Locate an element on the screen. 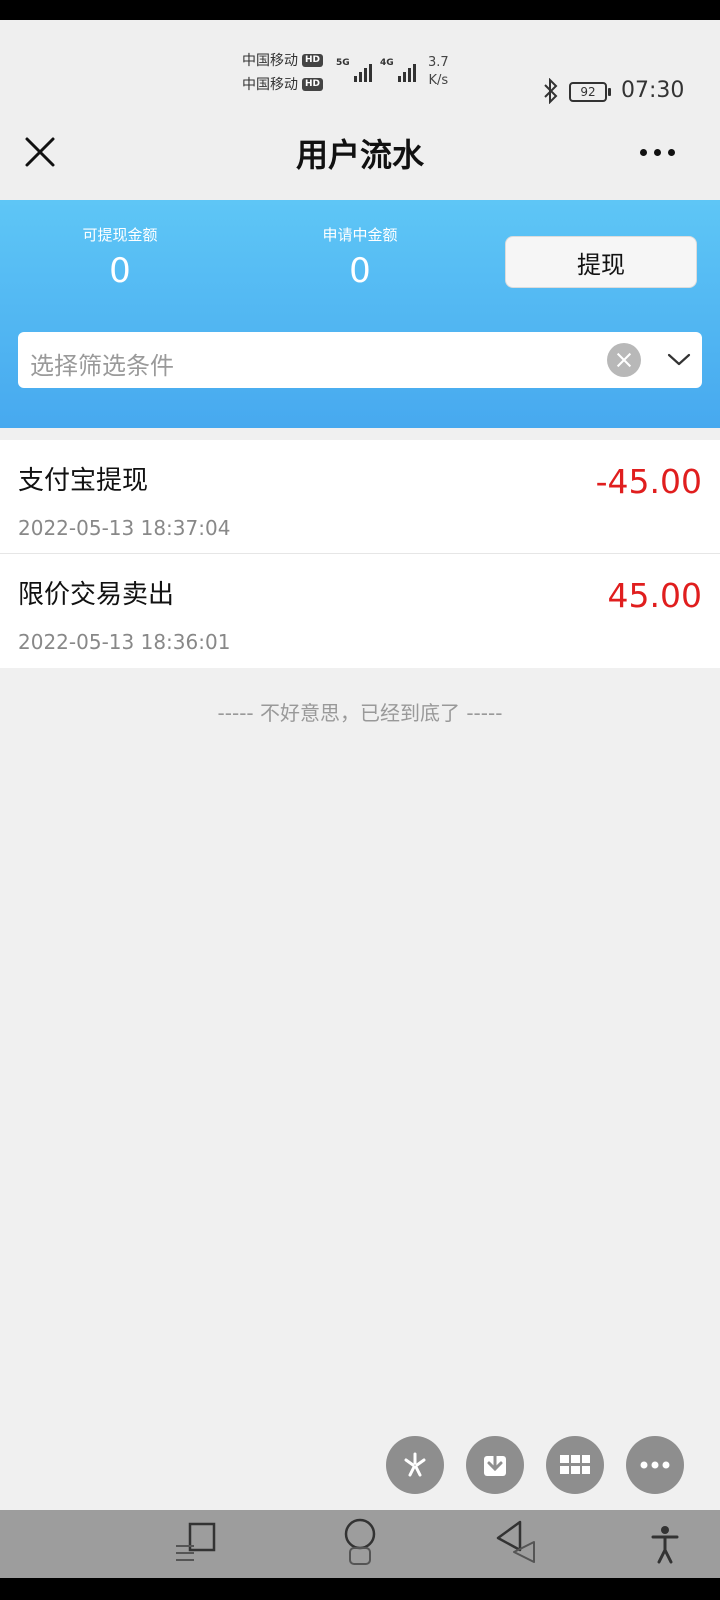  sim2-network-label: 4G is located at coordinates (387, 63).